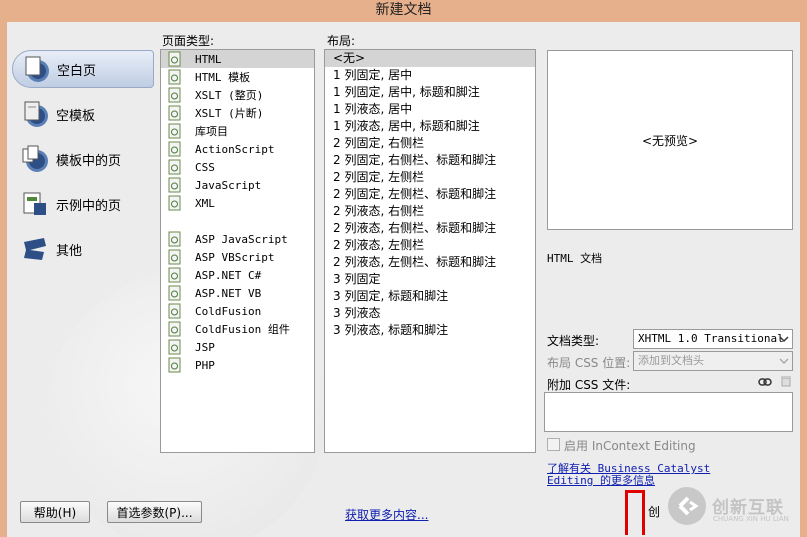 The width and height of the screenshot is (807, 537). Describe the element at coordinates (205, 203) in the screenshot. I see `page-type-item-label: XML` at that location.